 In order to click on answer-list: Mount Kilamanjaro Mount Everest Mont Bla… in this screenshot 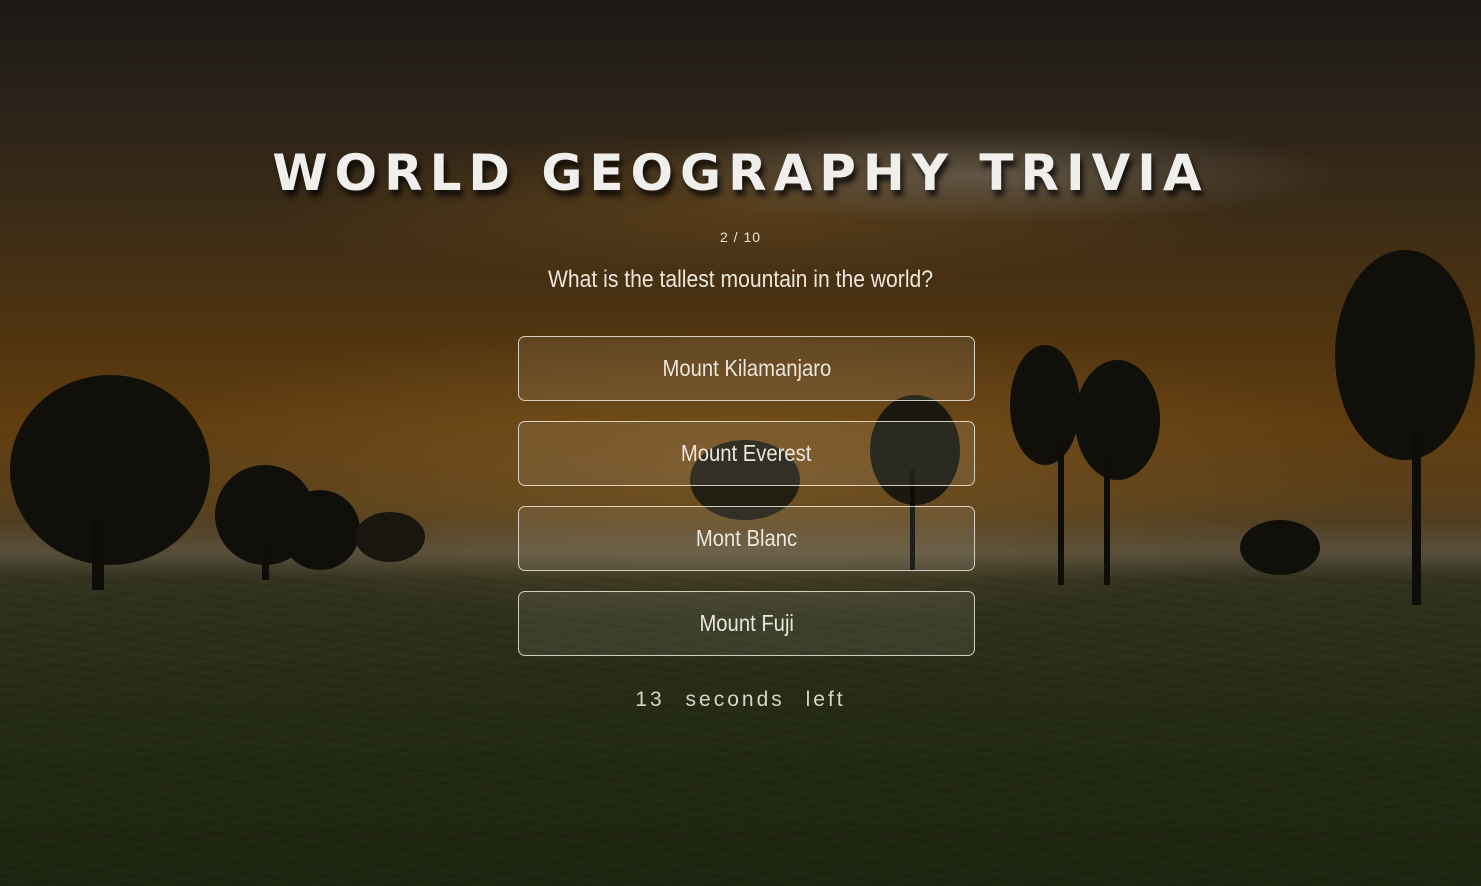, I will do `click(746, 506)`.